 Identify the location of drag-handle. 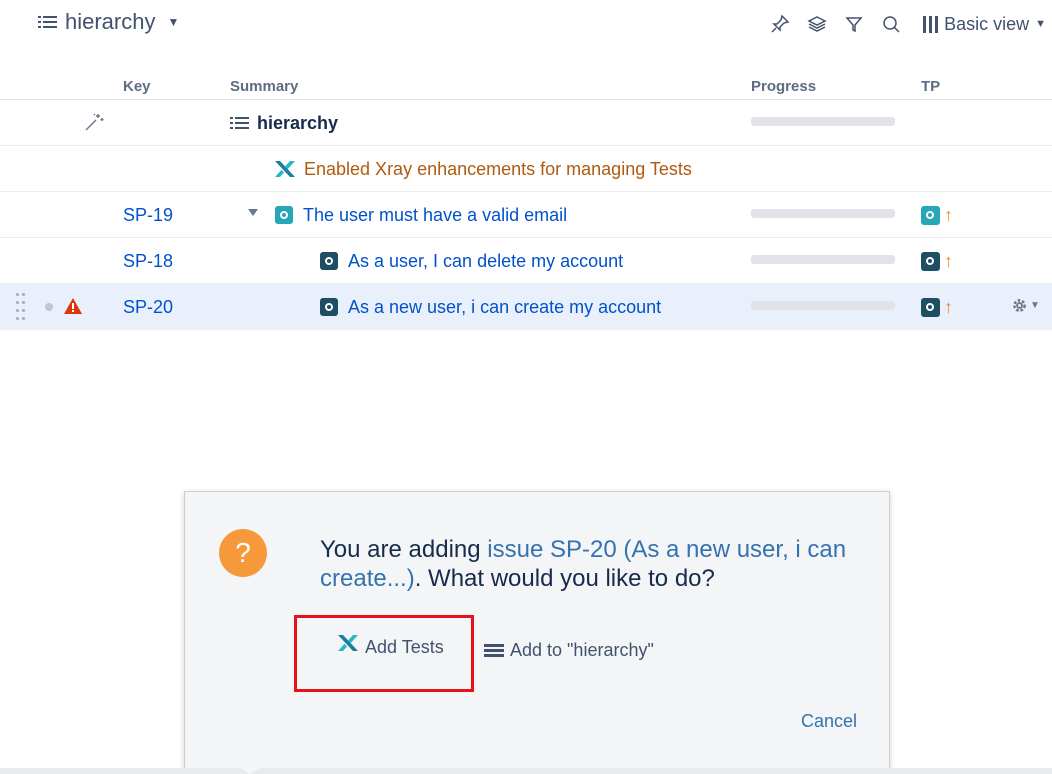
(20, 306).